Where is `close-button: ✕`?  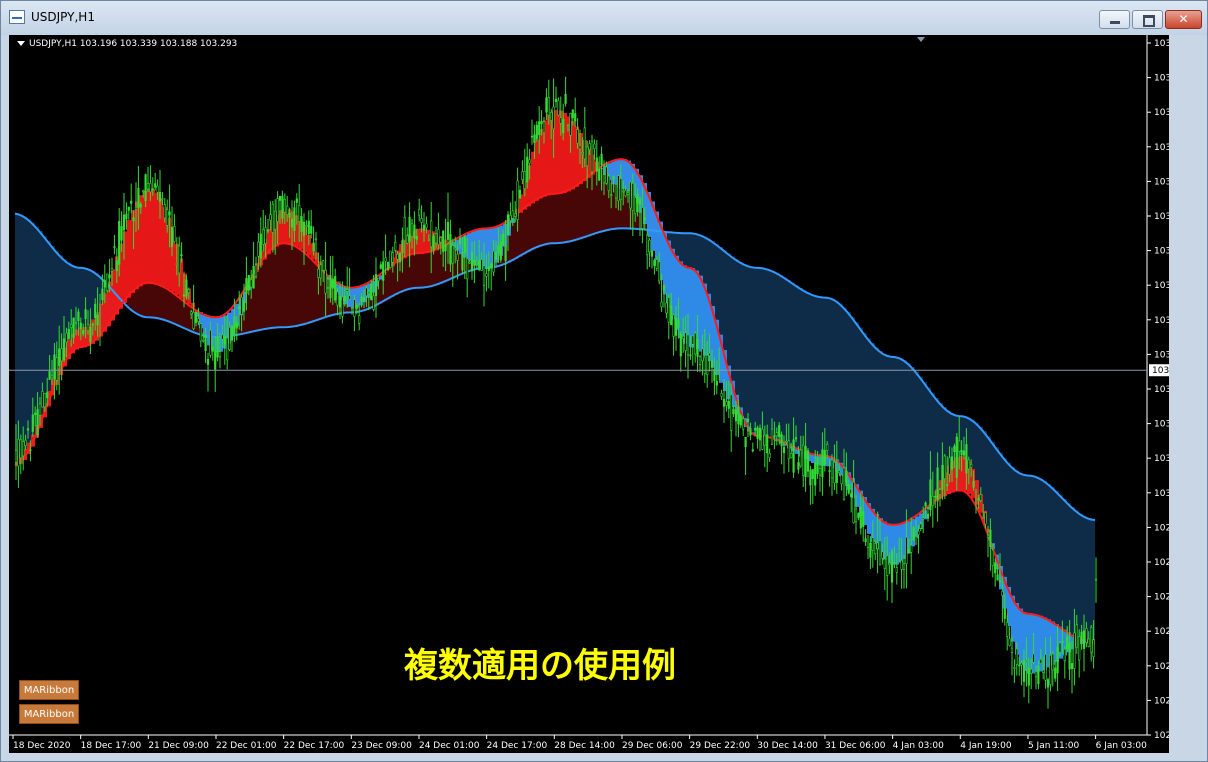
close-button: ✕ is located at coordinates (1183, 19).